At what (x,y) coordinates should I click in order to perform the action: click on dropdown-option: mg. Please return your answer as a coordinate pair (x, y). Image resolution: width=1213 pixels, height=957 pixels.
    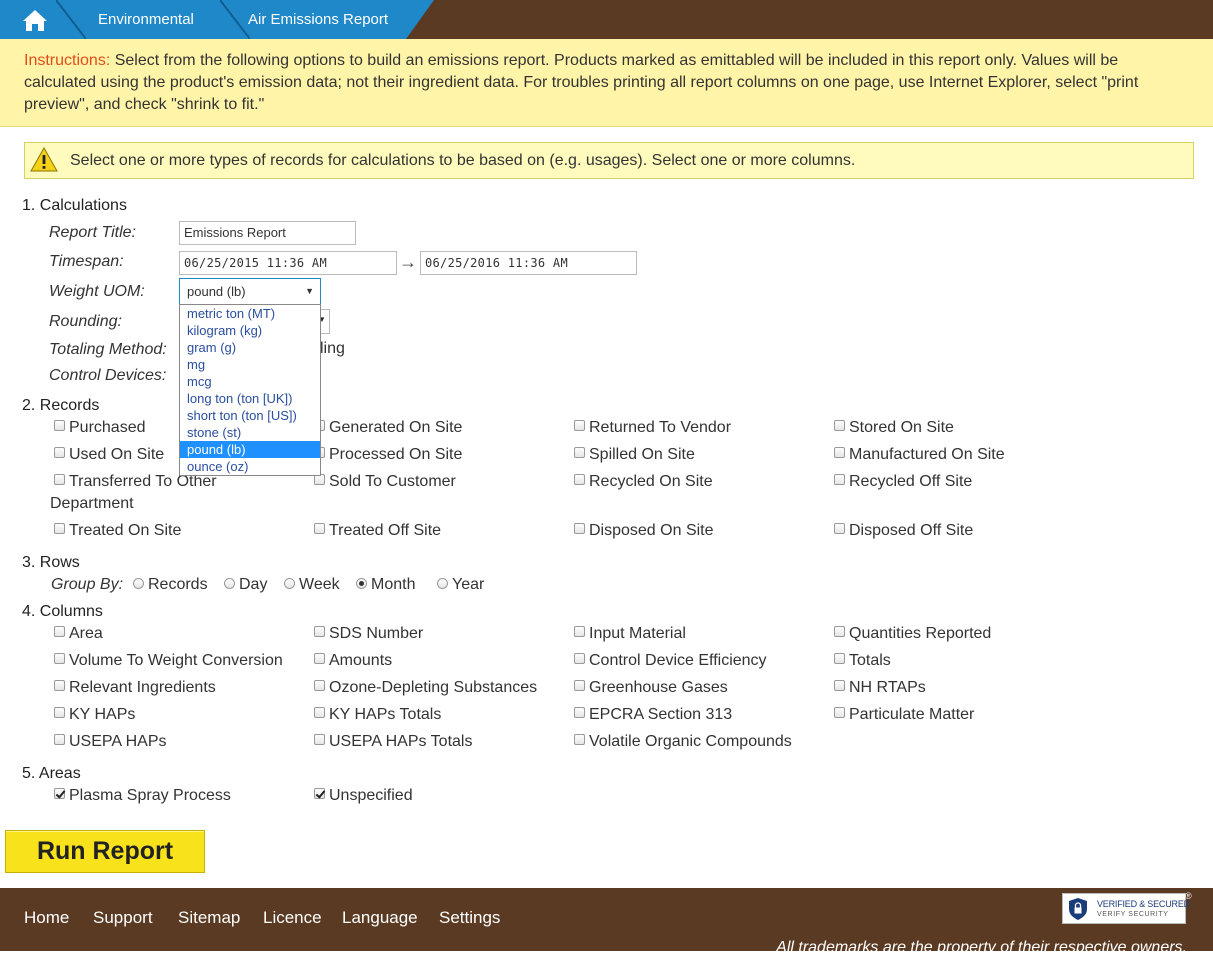
    Looking at the image, I should click on (250, 364).